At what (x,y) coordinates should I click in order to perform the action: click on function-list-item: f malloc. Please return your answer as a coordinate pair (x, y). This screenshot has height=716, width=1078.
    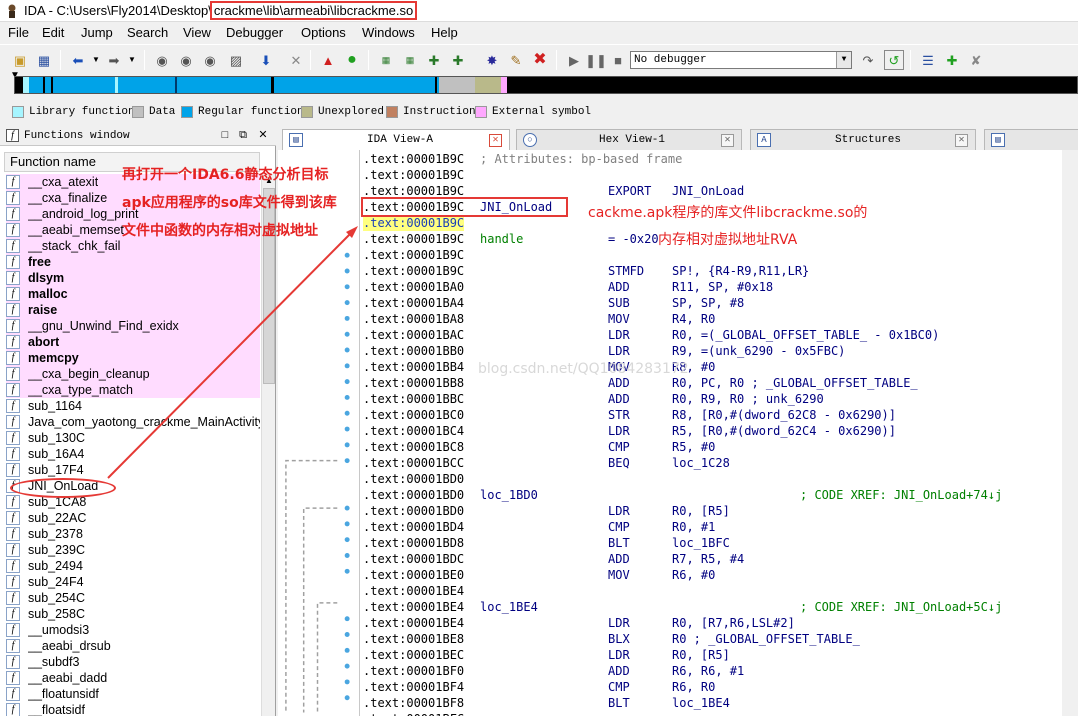
    Looking at the image, I should click on (133, 294).